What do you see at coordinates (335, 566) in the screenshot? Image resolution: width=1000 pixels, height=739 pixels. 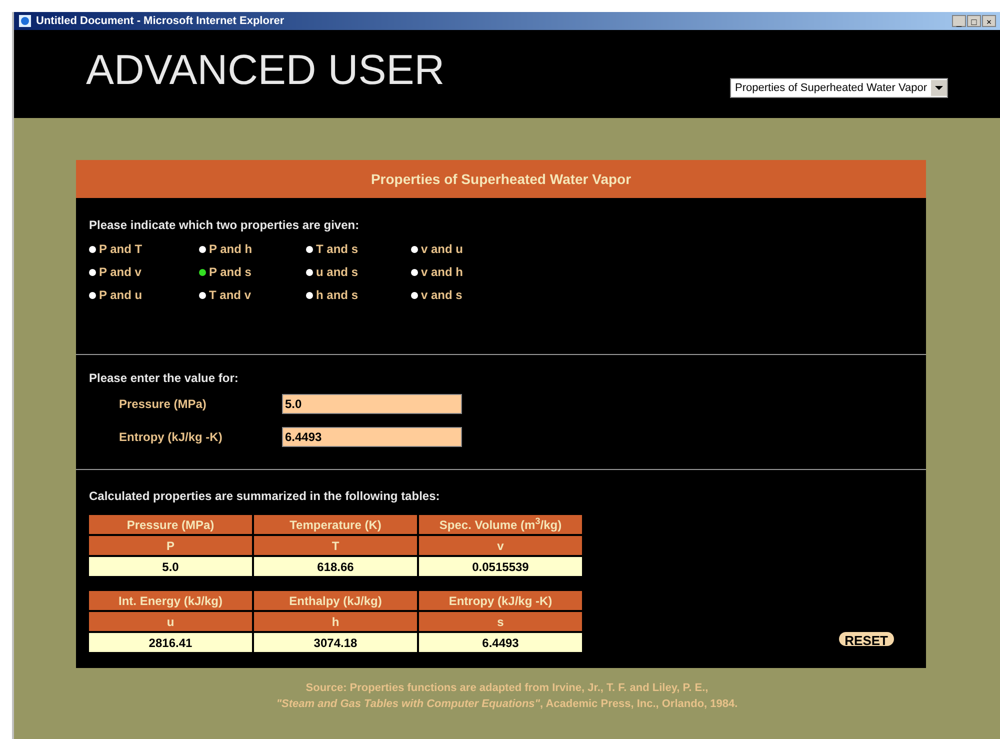 I see `value-cell: 618.66` at bounding box center [335, 566].